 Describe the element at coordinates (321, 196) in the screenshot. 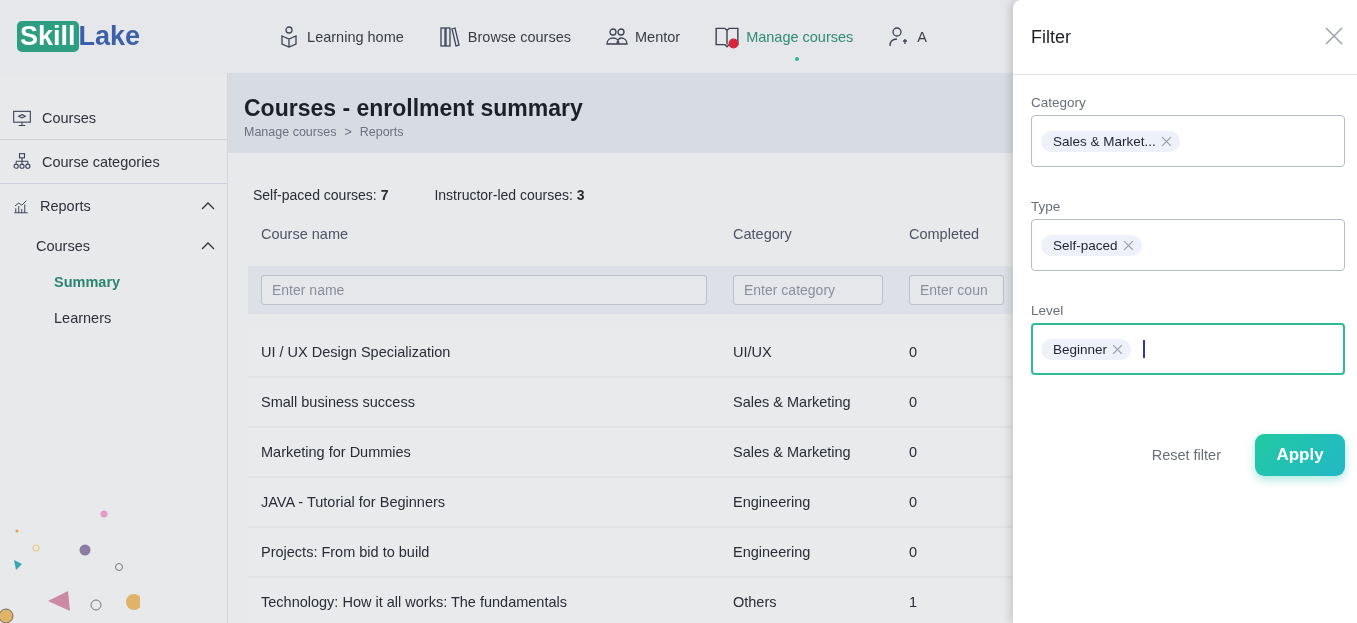

I see `stat-text: Self-paced courses: 7` at that location.